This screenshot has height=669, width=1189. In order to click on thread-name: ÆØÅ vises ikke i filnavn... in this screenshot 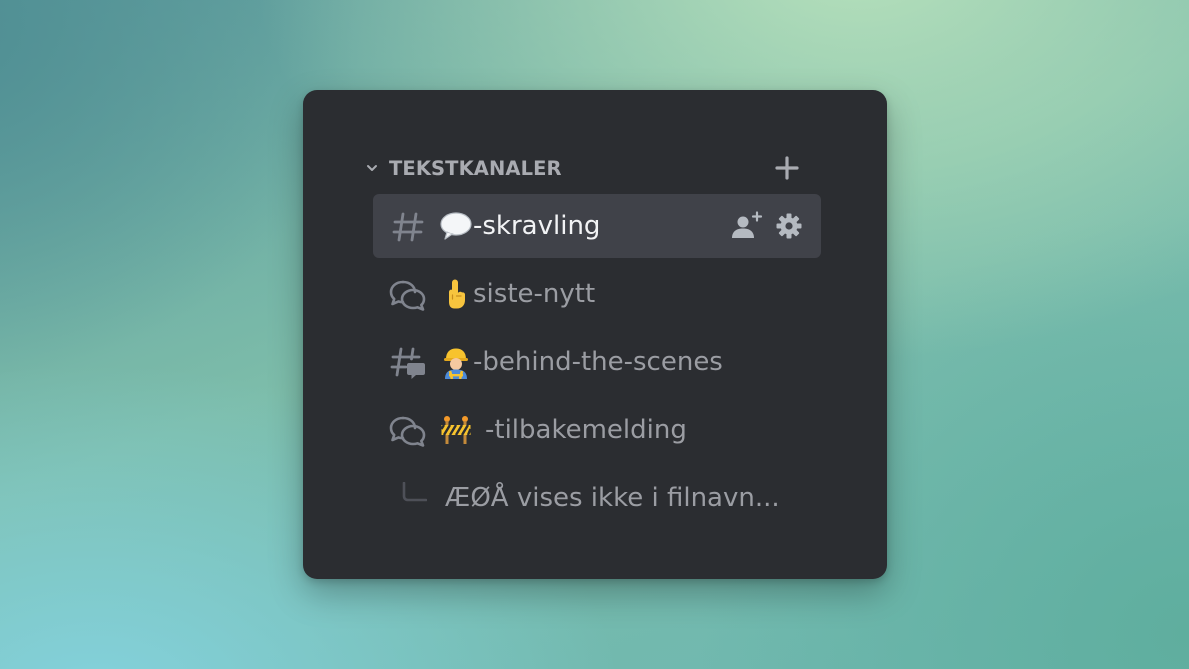, I will do `click(612, 498)`.